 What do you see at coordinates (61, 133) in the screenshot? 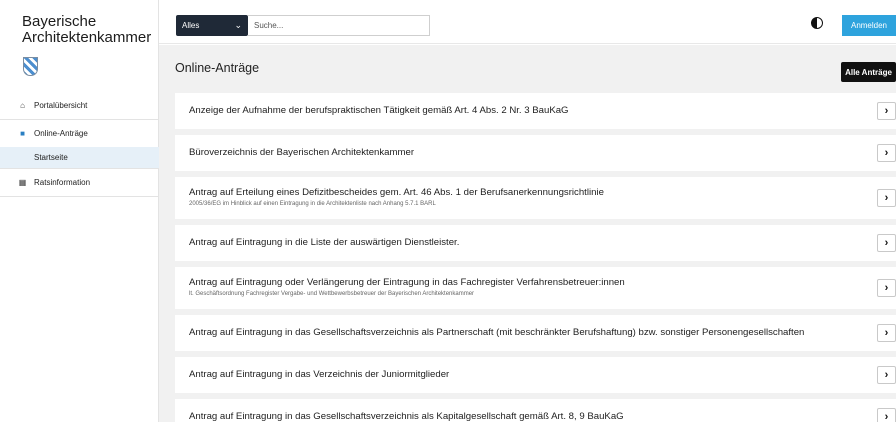
I see `sidebar-item-label: Online-Anträge` at bounding box center [61, 133].